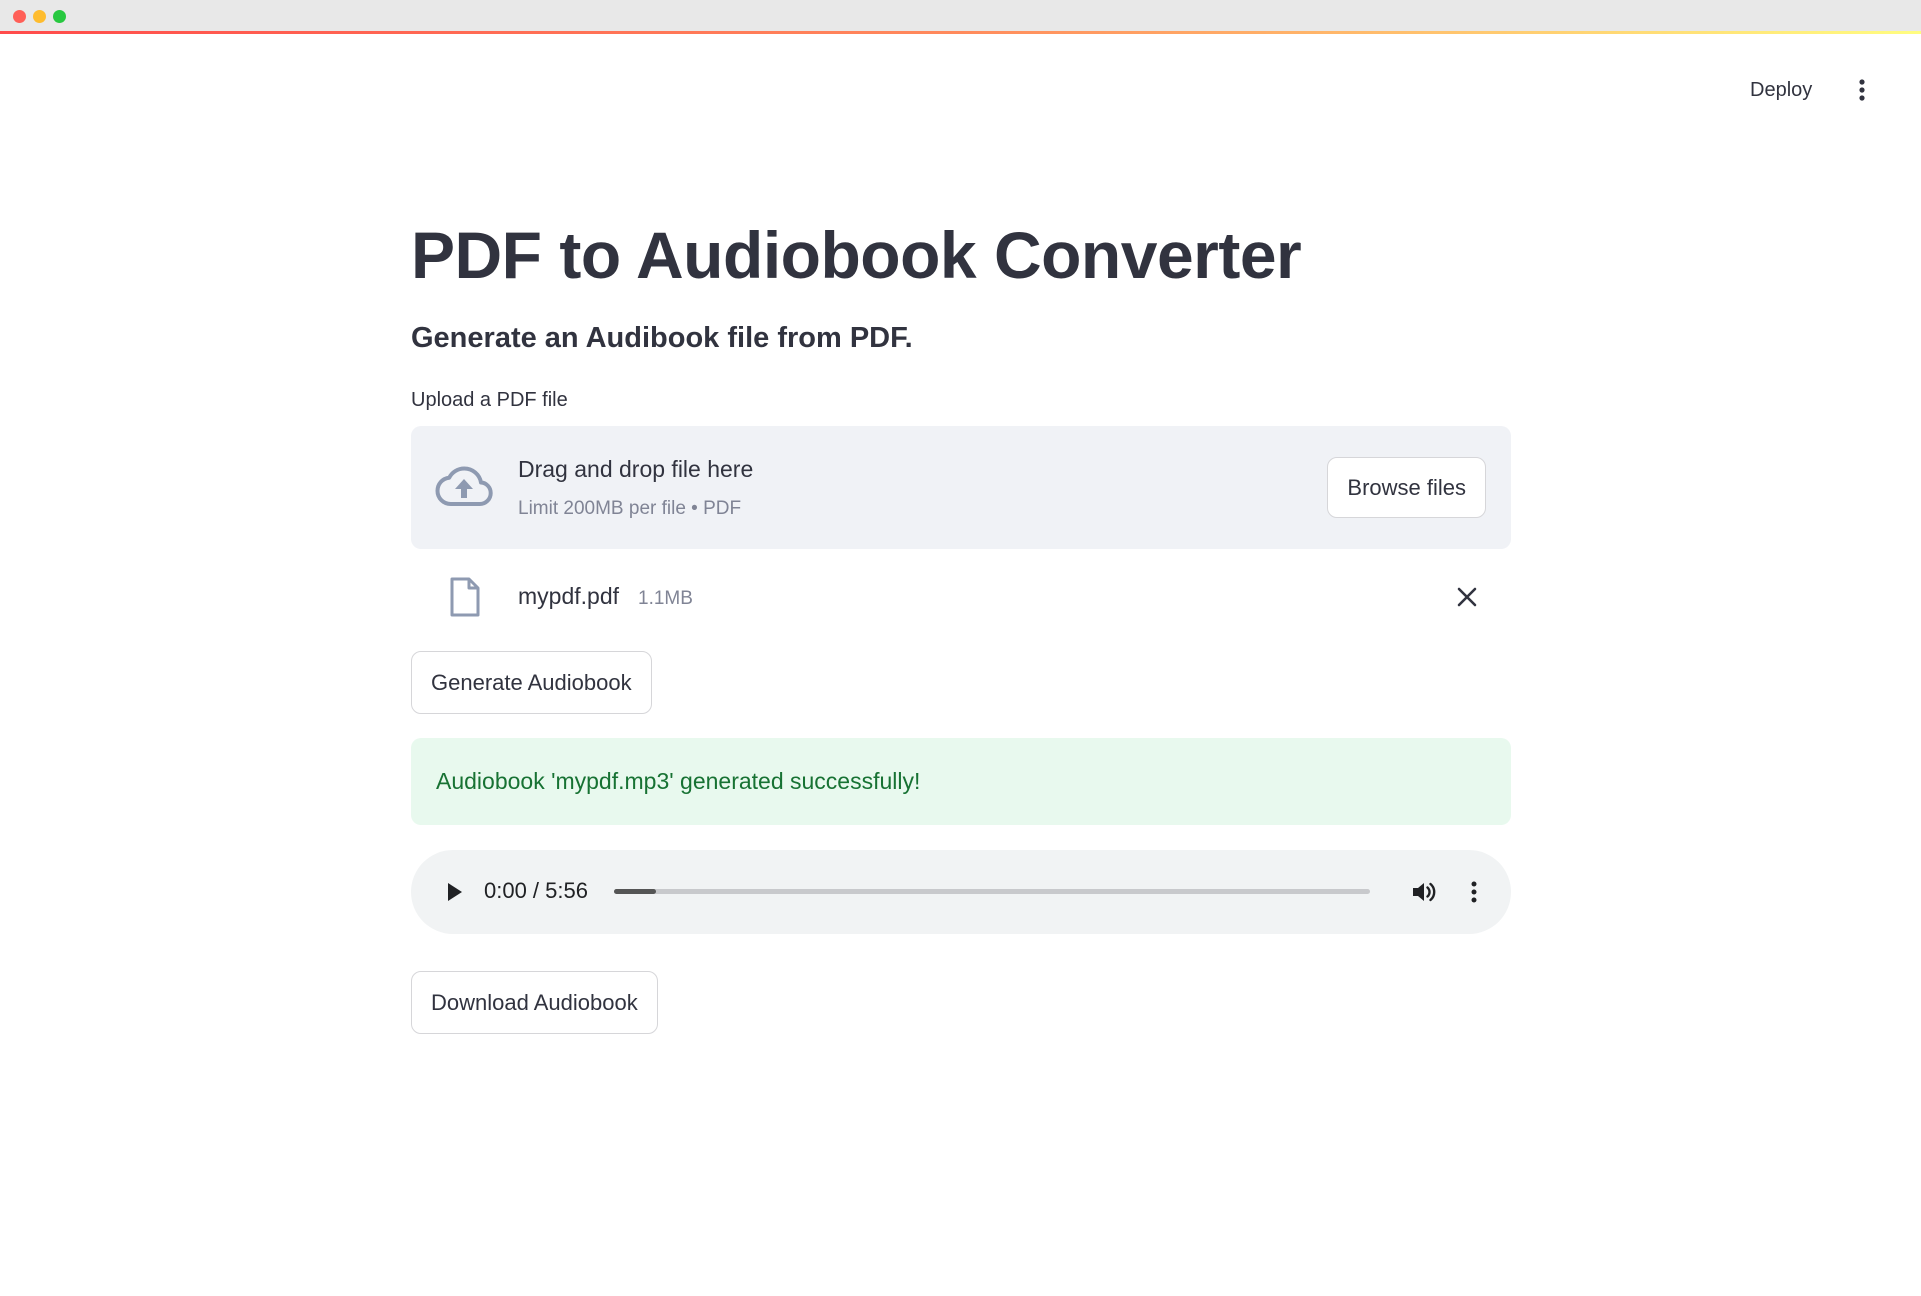 The image size is (1921, 1296). I want to click on page-subtitle: Generate an Audibook file from PDF., so click(662, 338).